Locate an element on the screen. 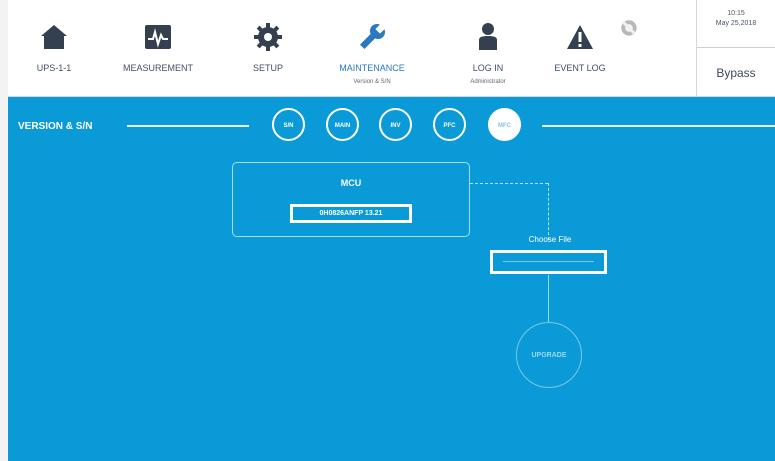 The width and height of the screenshot is (775, 461). tab-pfc: PFC is located at coordinates (449, 124).